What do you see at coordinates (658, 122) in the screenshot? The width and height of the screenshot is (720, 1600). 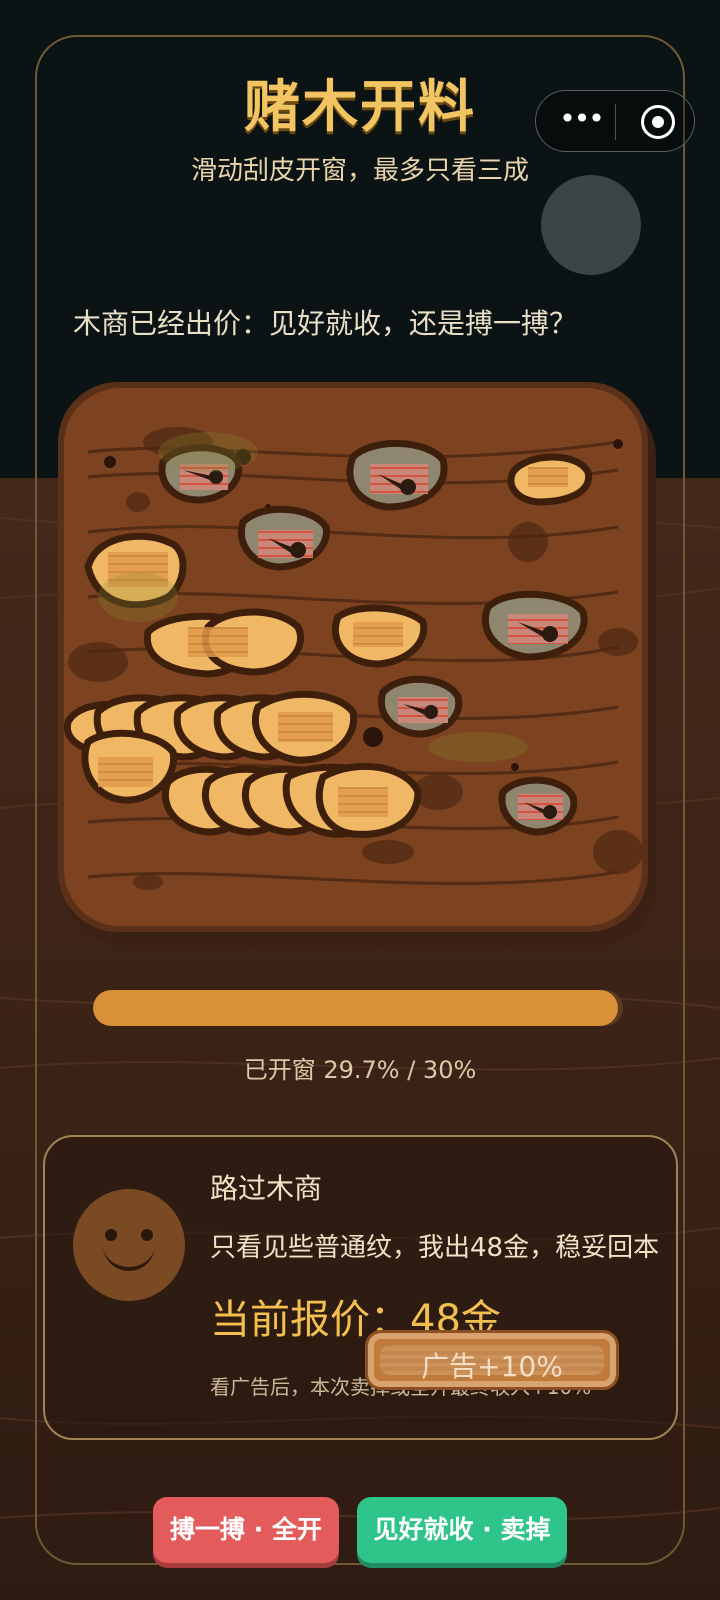 I see `target-circle-icon` at bounding box center [658, 122].